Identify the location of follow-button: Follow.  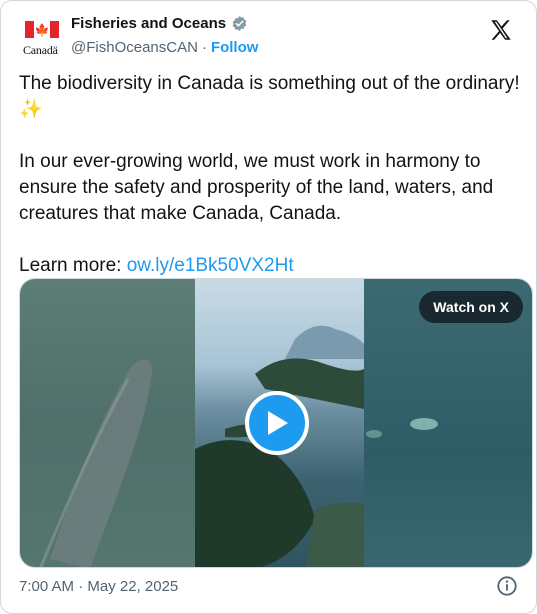
(235, 47).